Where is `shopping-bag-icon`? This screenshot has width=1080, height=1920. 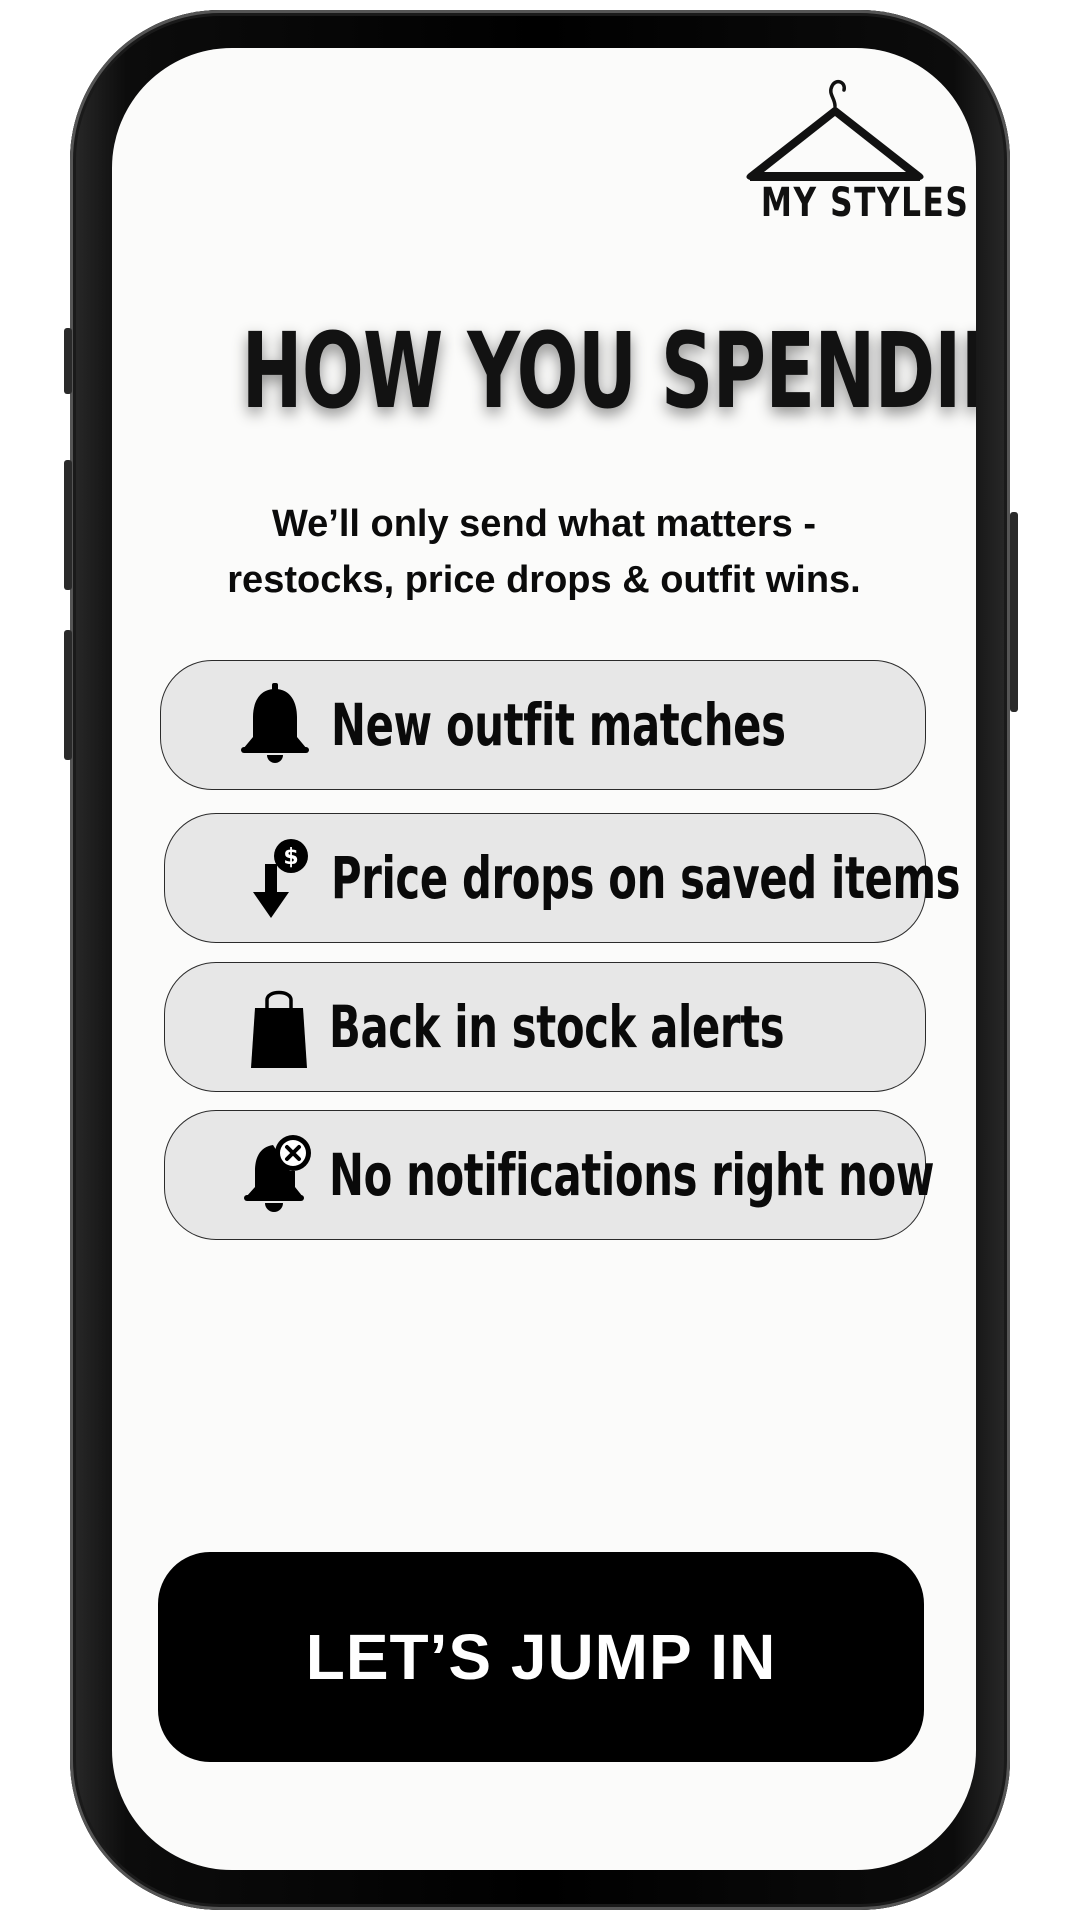 shopping-bag-icon is located at coordinates (279, 1027).